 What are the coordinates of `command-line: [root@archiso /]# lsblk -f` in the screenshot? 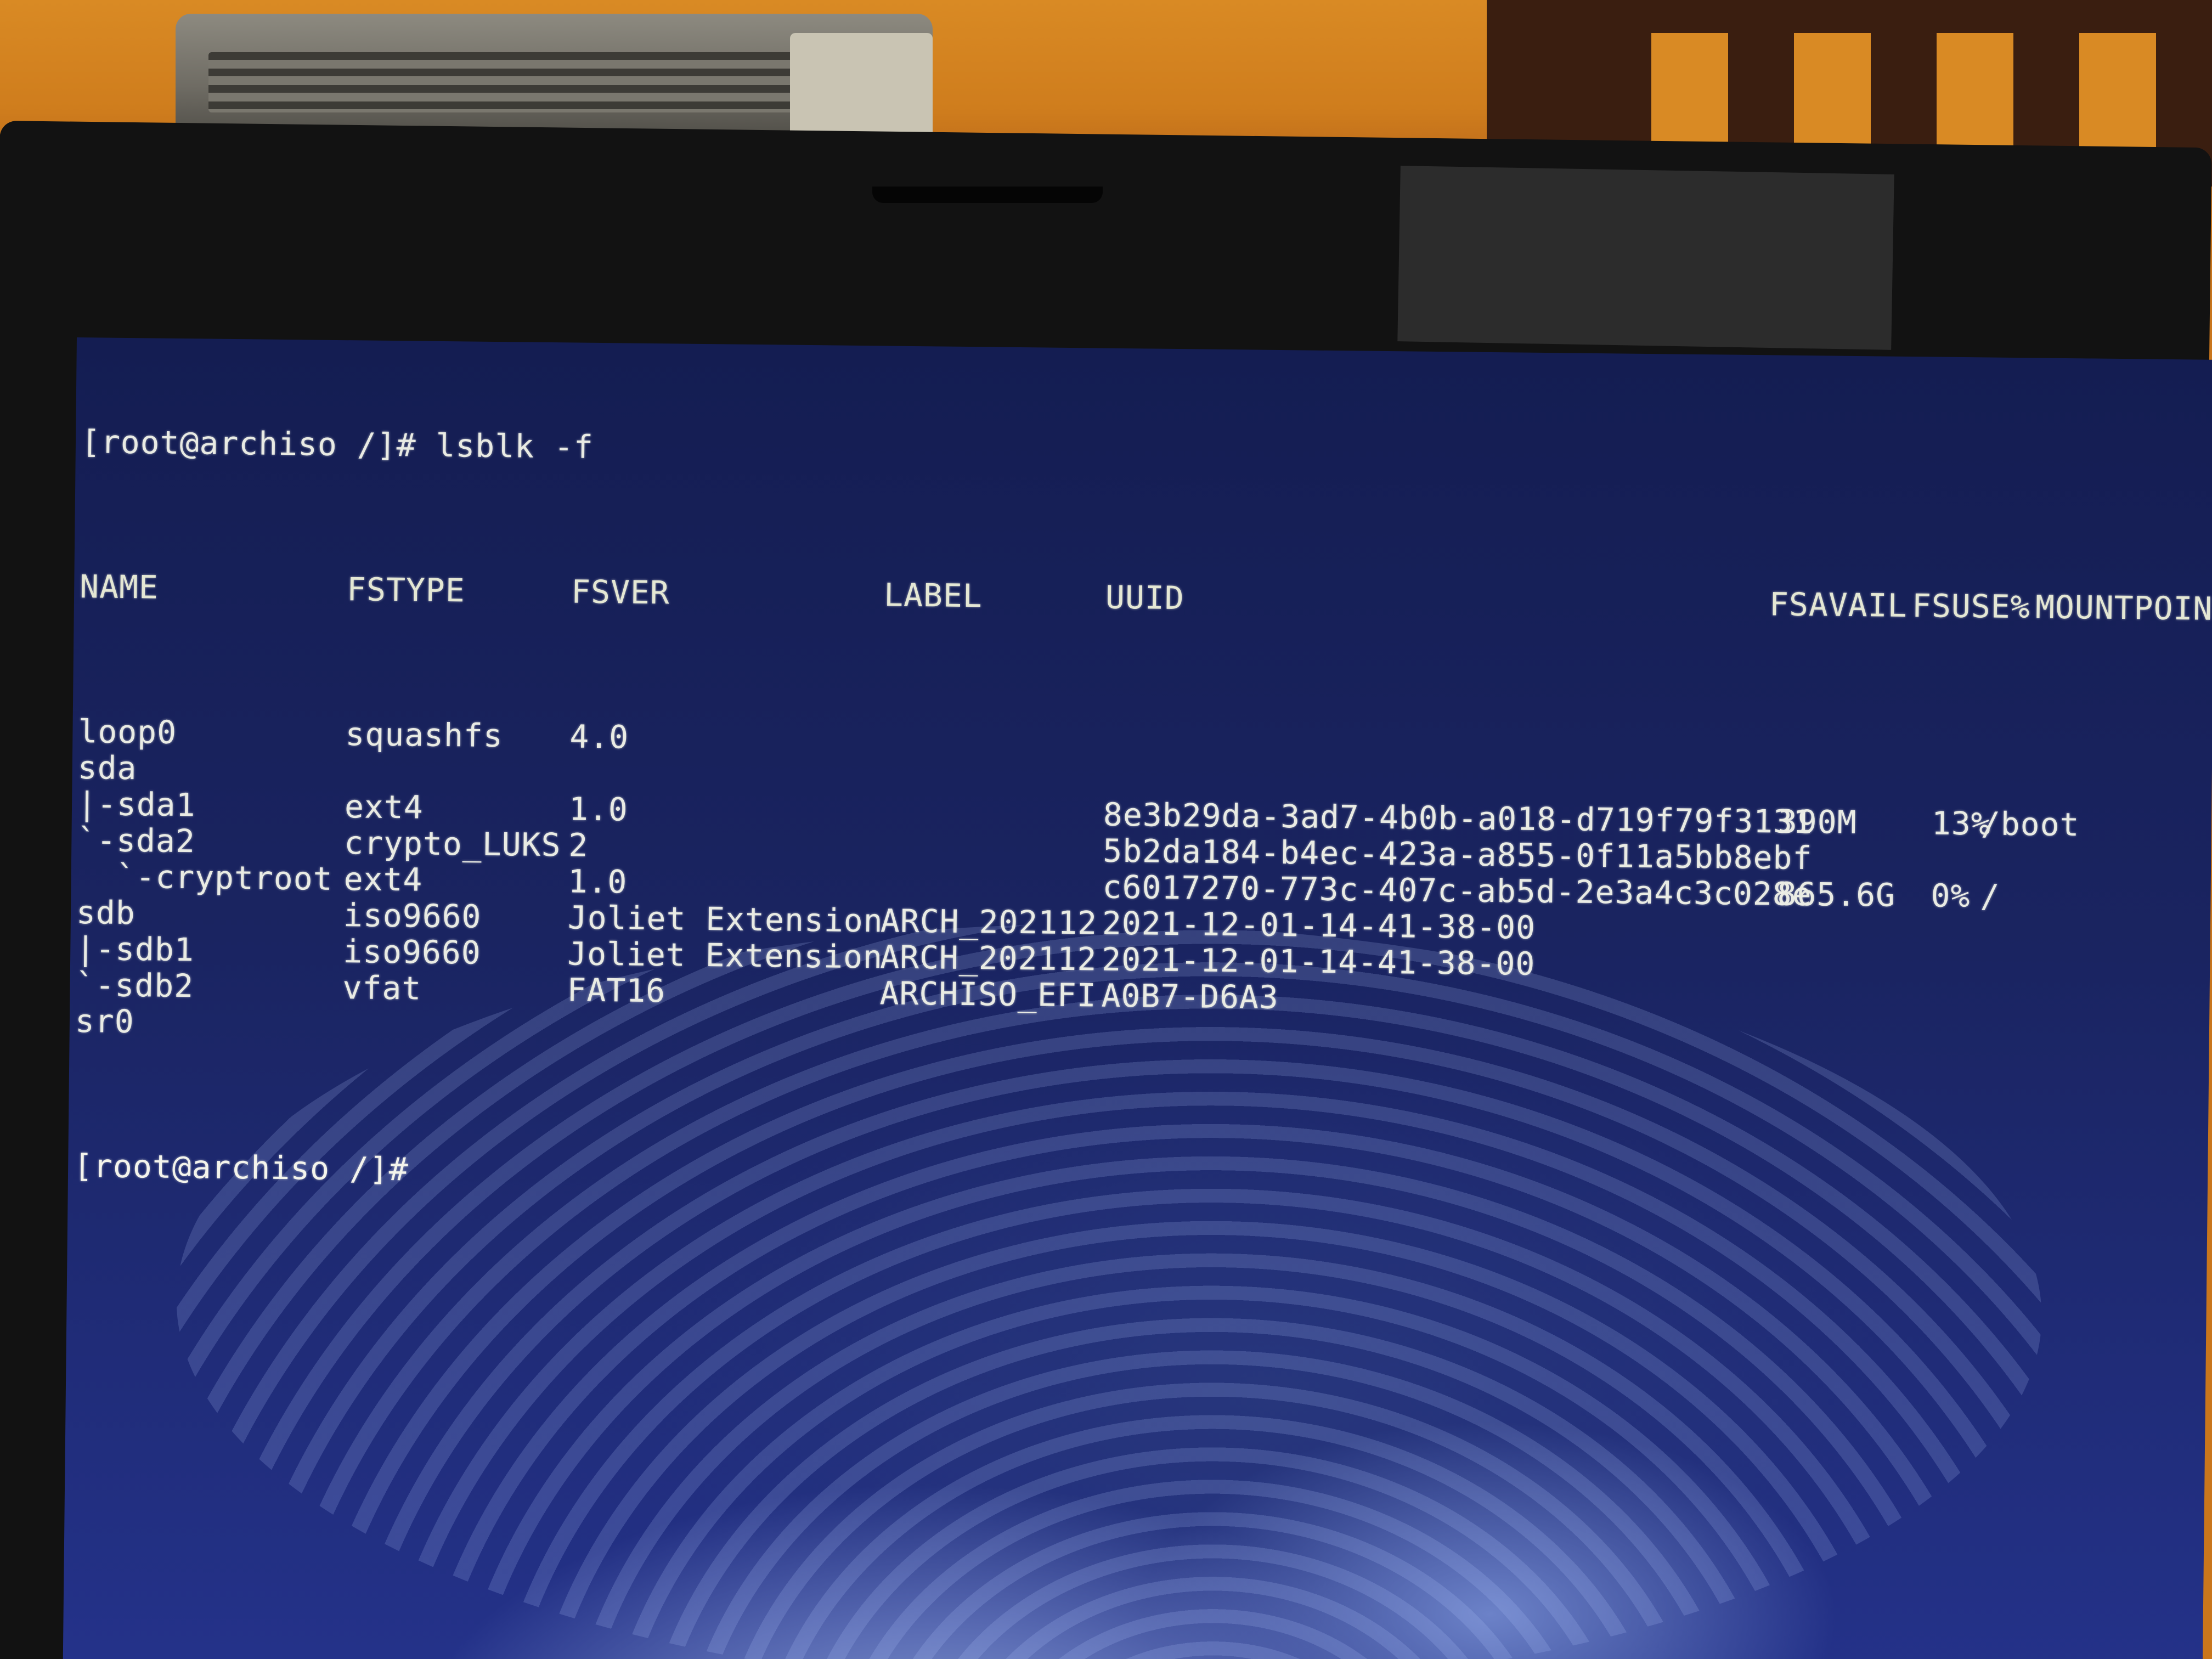 It's located at (337, 444).